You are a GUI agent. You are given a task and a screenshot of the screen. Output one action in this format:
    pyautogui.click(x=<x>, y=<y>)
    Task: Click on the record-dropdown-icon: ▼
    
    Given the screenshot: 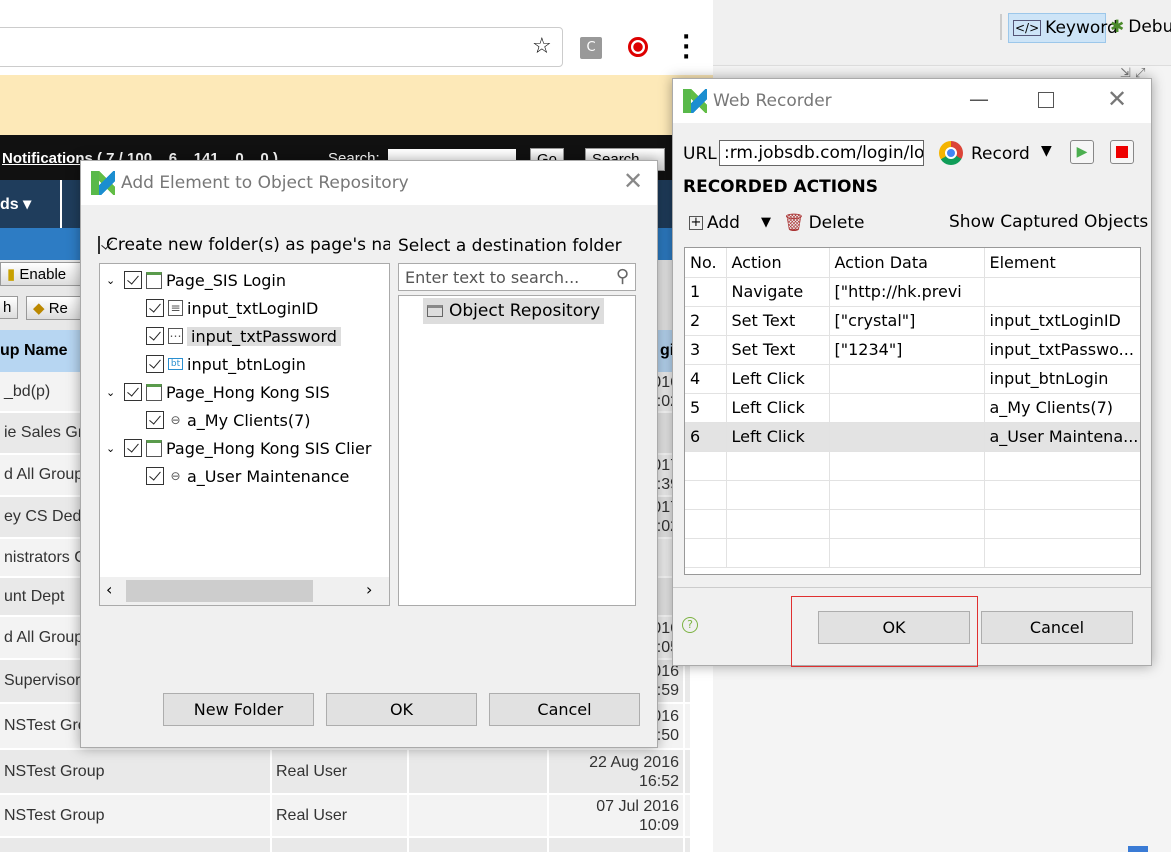 What is the action you would take?
    pyautogui.click(x=1046, y=151)
    